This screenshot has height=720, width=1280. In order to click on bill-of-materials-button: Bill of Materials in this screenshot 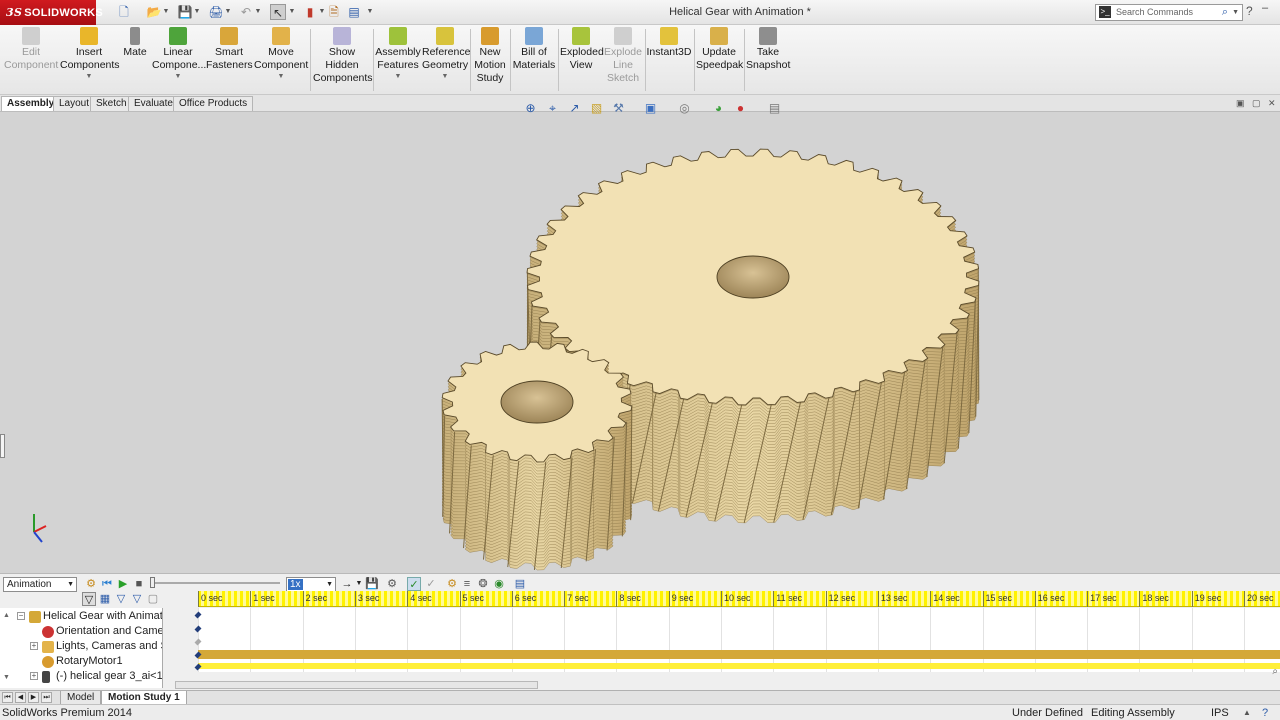, I will do `click(534, 49)`.